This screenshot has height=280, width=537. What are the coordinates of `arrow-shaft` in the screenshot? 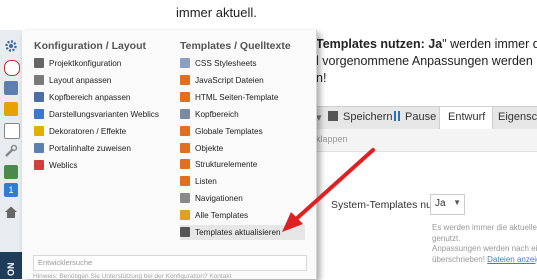 It's located at (334, 185).